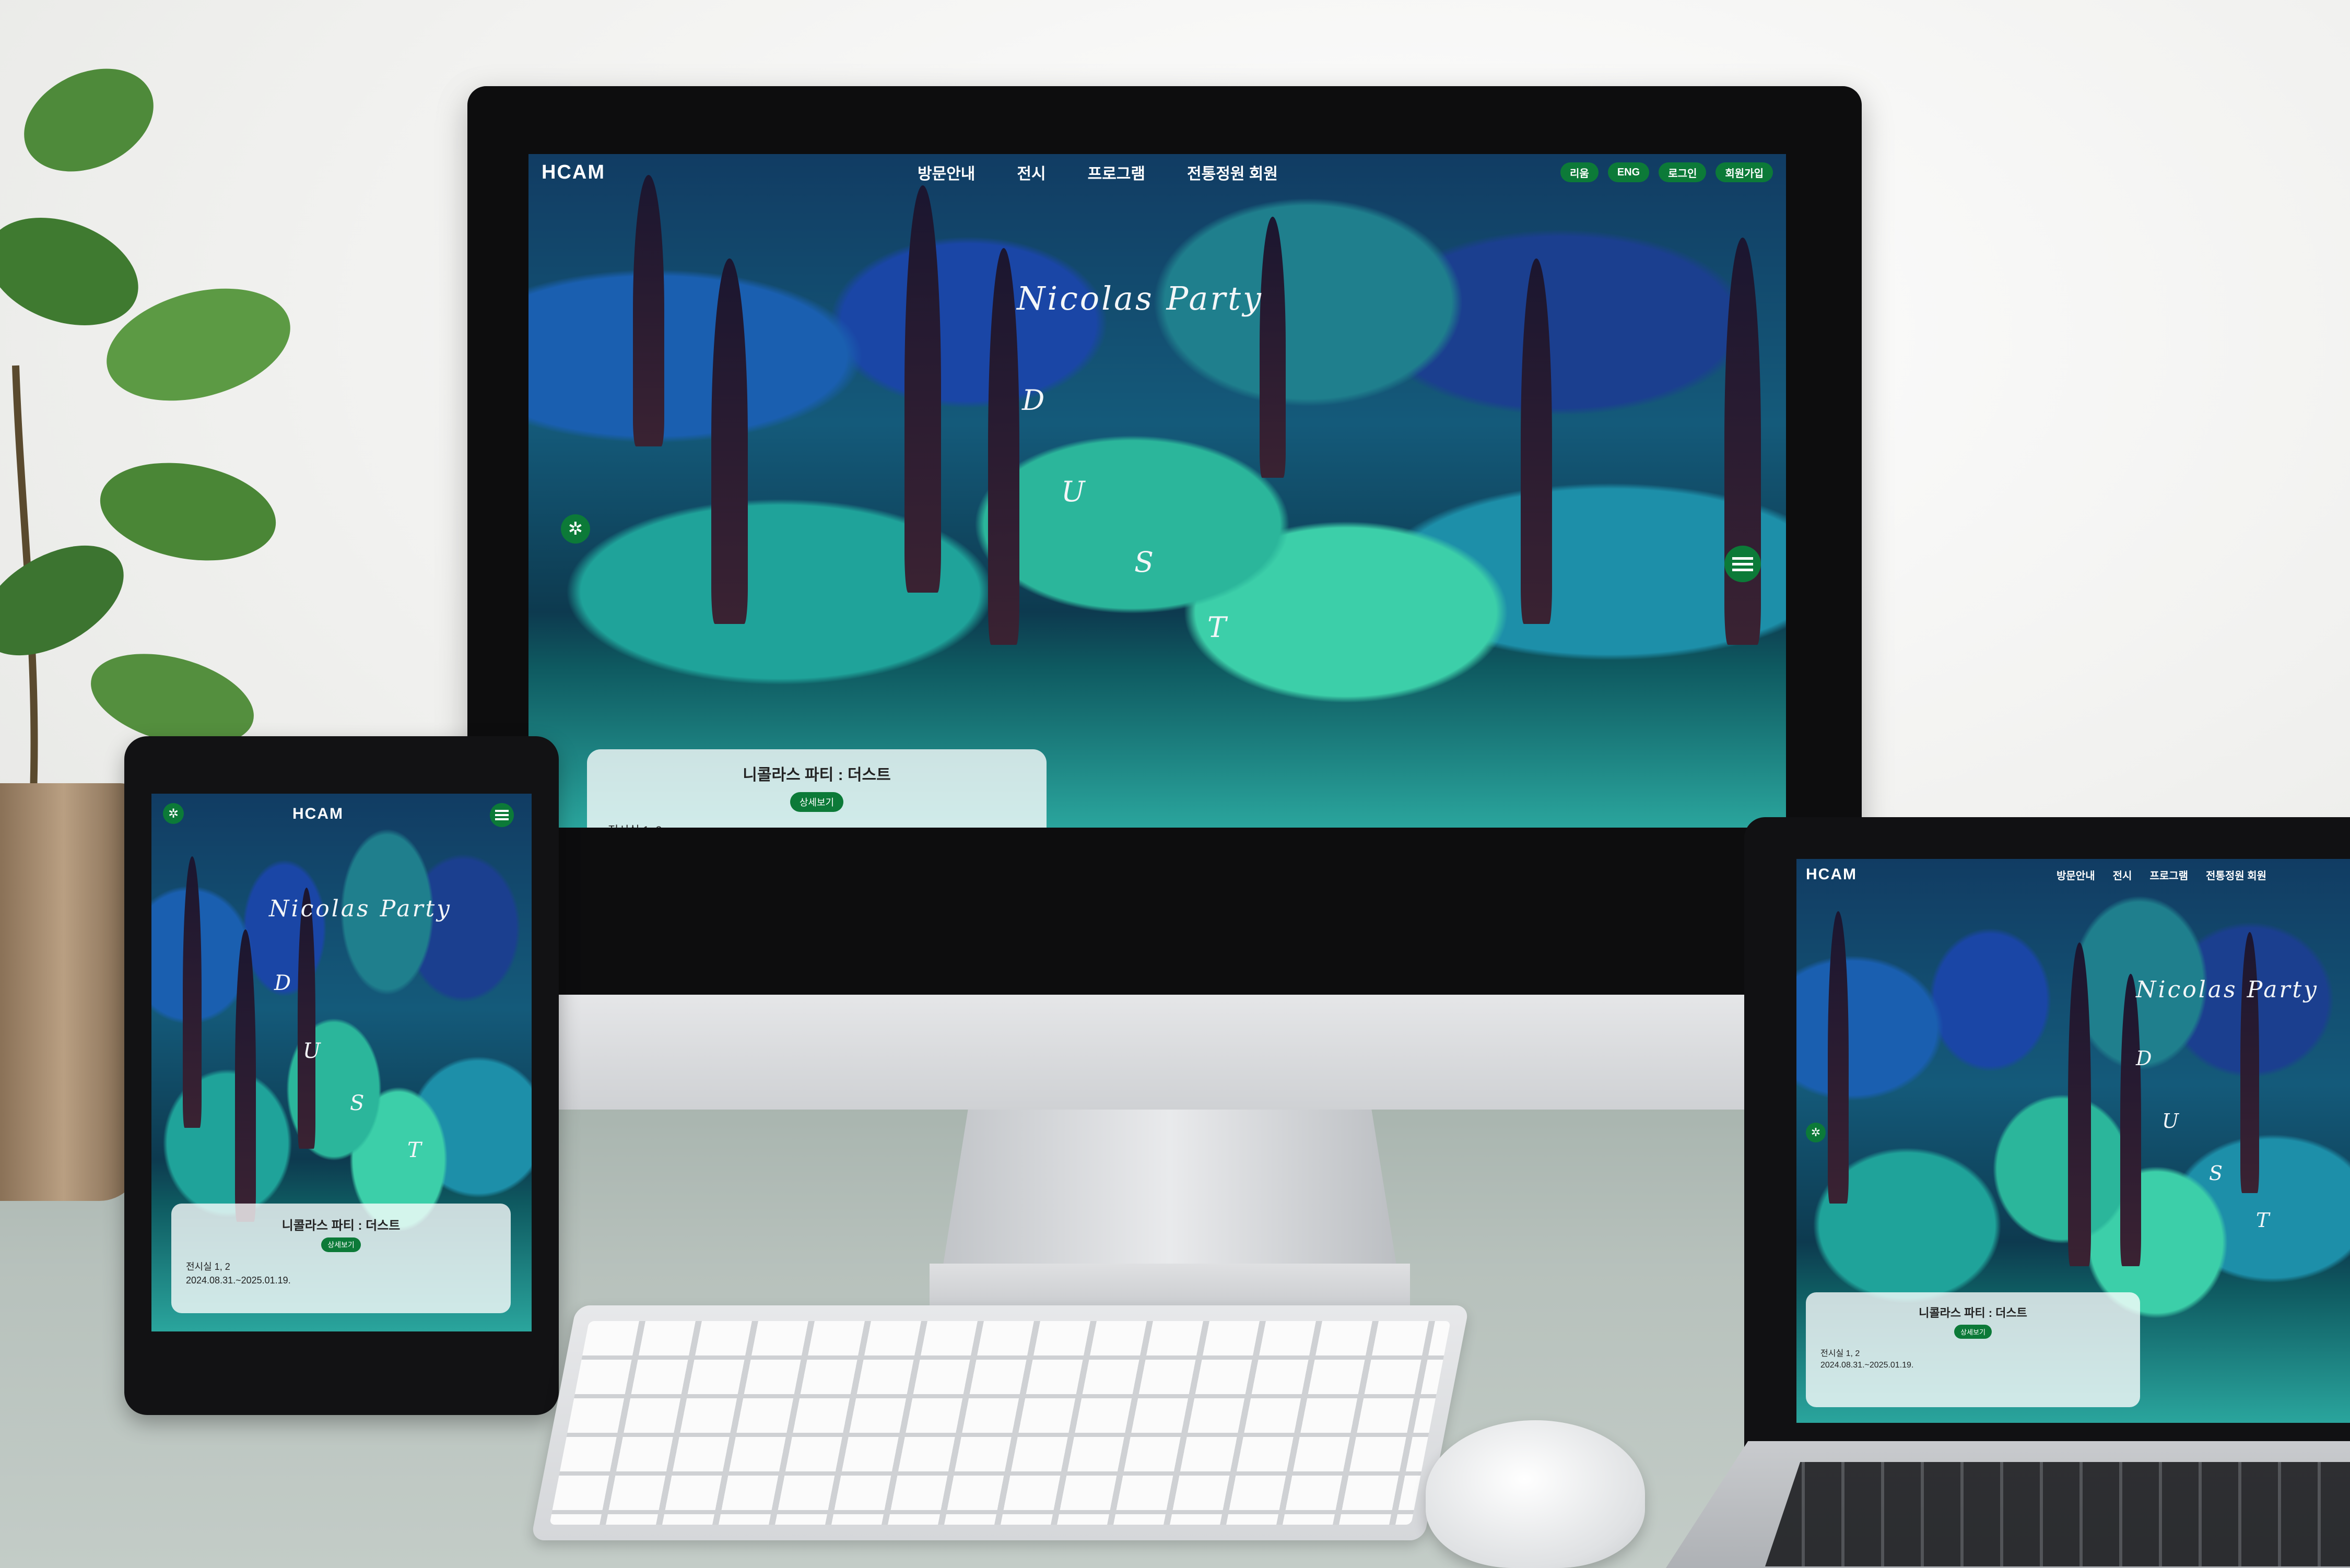 The width and height of the screenshot is (2350, 1568). I want to click on wireless-keyboard, so click(1001, 1422).